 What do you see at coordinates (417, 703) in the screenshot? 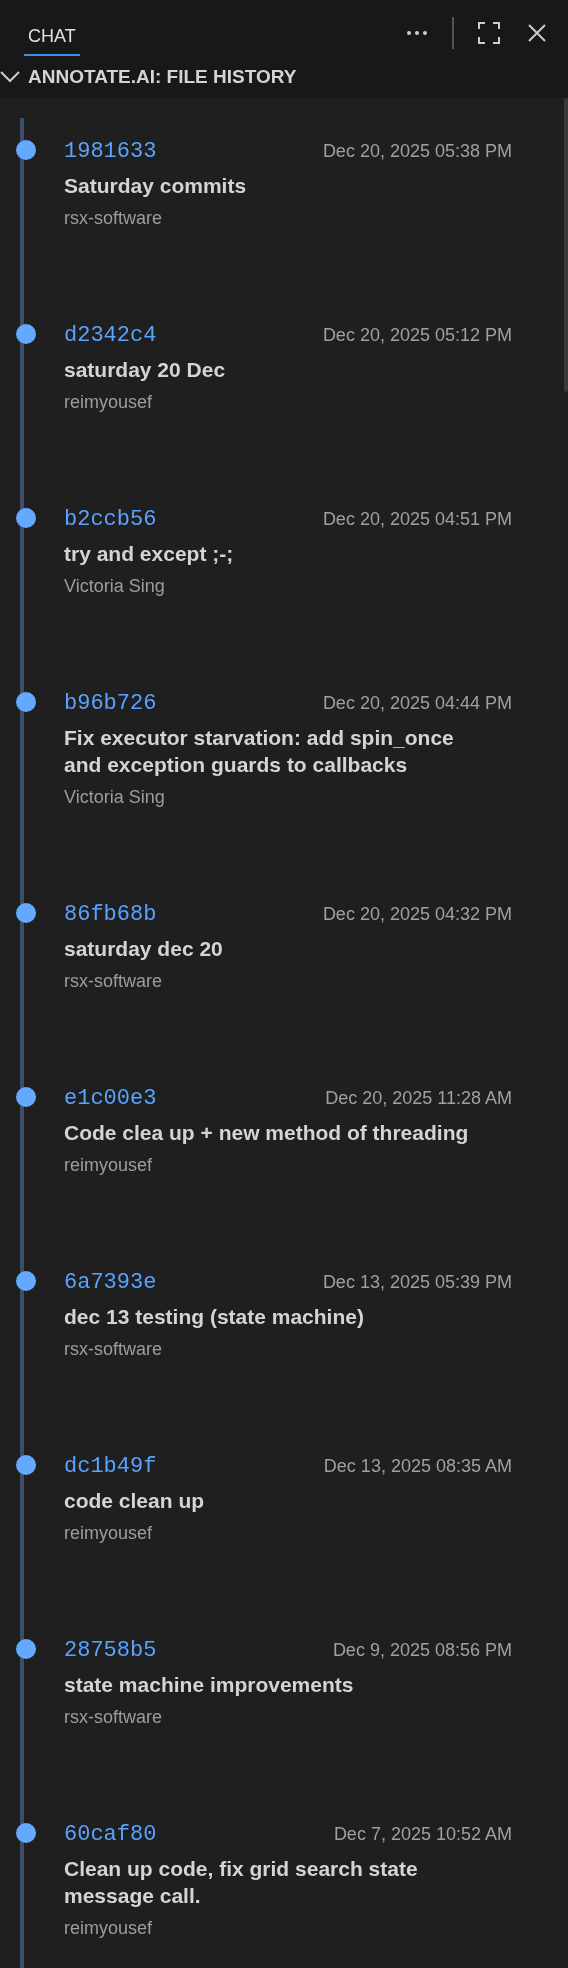
I see `commit-date: Dec 20, 2025 04:44 PM` at bounding box center [417, 703].